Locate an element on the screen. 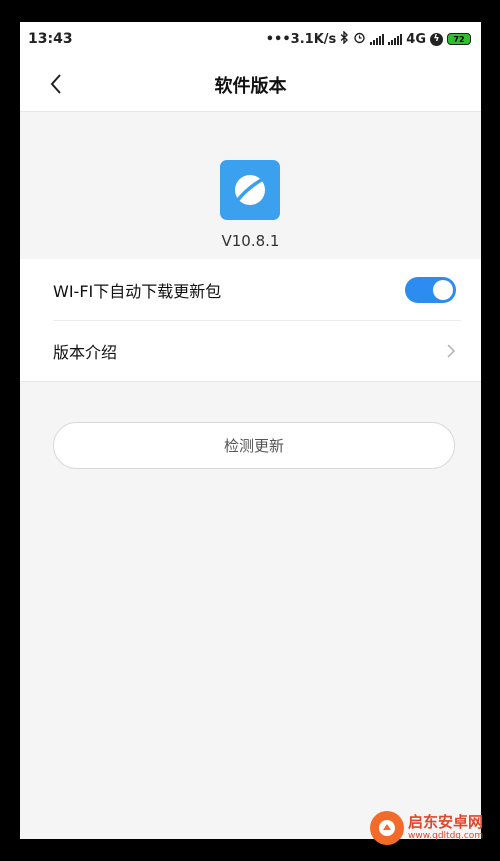  app-version: V10.8.1 is located at coordinates (250, 241).